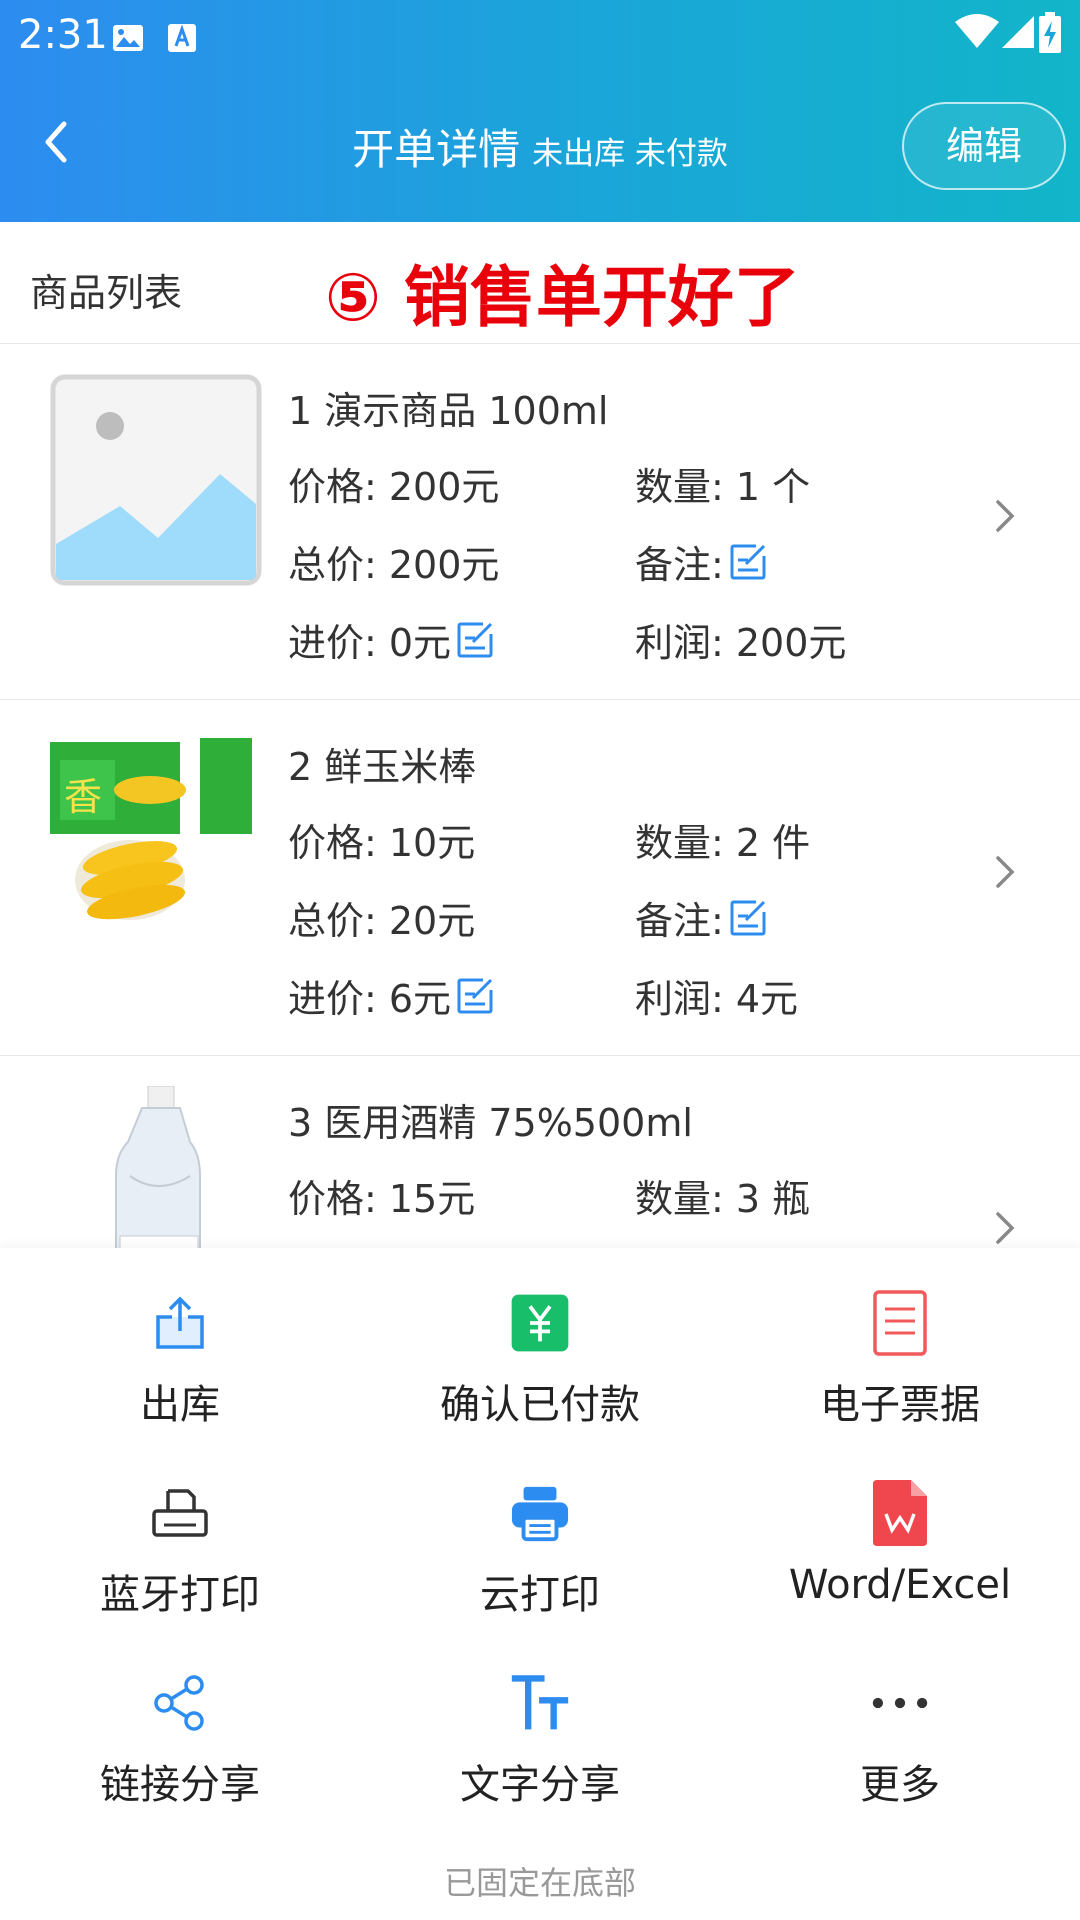  I want to click on product-price: 价格: 10元, so click(382, 843).